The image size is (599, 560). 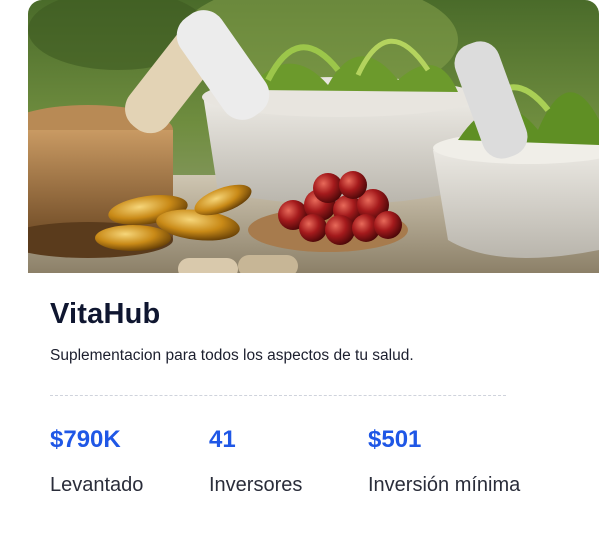 I want to click on project-title: VitaHub, so click(x=105, y=314).